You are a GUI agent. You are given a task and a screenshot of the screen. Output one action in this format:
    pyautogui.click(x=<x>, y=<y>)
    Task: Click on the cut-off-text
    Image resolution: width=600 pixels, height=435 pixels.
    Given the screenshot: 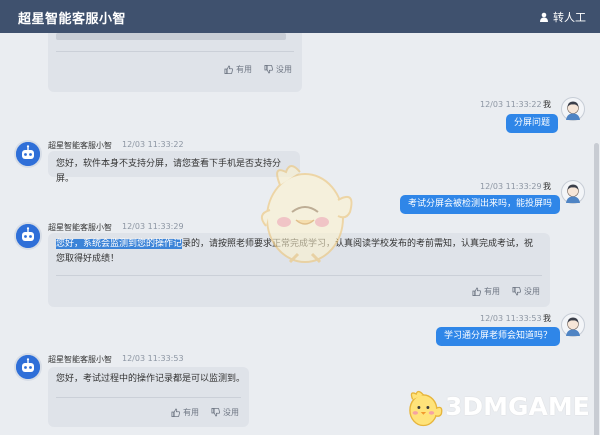 What is the action you would take?
    pyautogui.click(x=171, y=36)
    